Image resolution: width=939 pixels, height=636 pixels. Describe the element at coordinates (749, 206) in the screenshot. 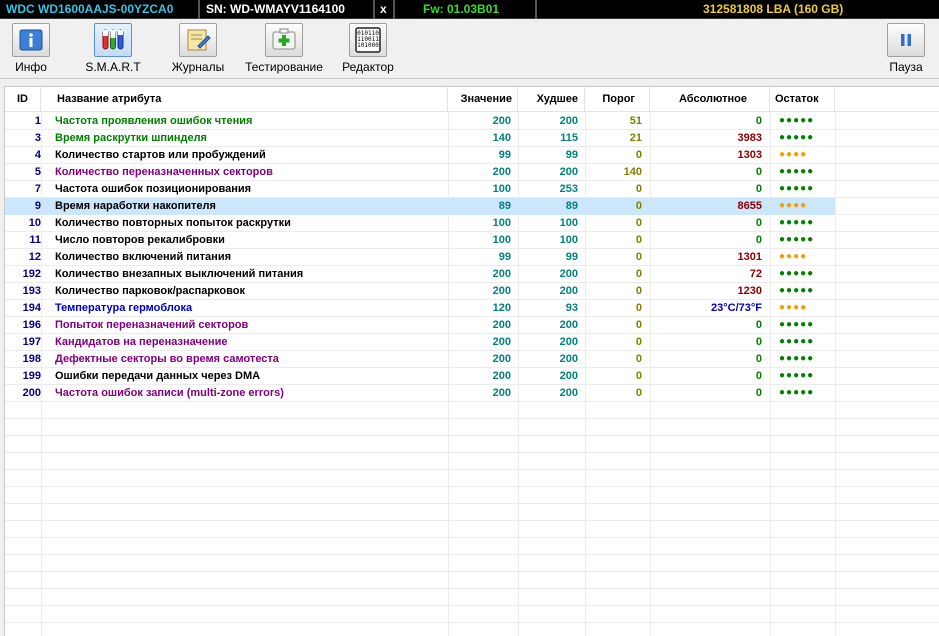

I see `attribute-raw: 8655` at that location.